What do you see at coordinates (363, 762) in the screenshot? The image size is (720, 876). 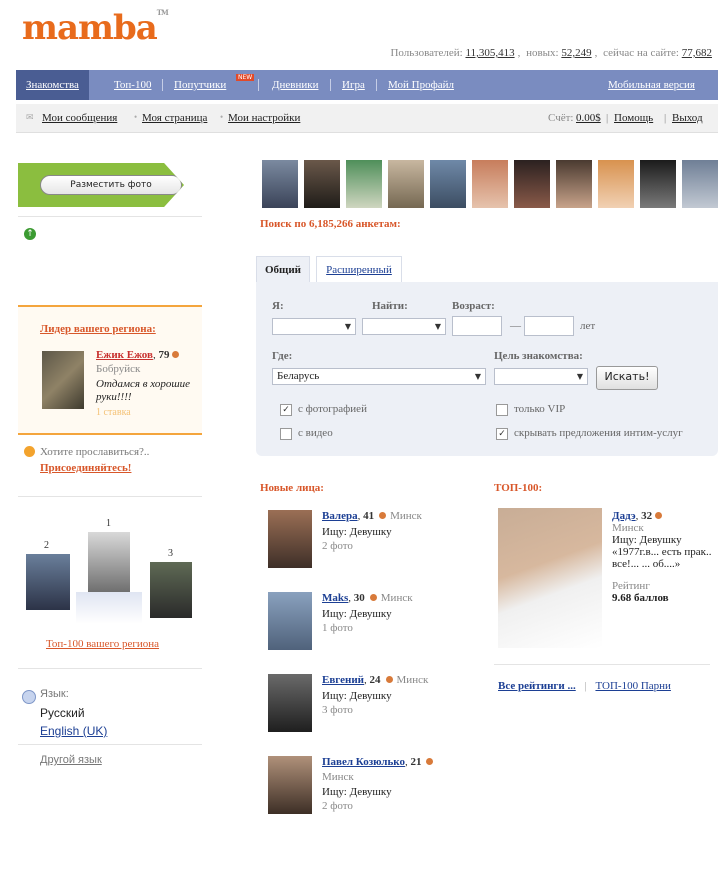 I see `face-name: Павел Козюлько` at bounding box center [363, 762].